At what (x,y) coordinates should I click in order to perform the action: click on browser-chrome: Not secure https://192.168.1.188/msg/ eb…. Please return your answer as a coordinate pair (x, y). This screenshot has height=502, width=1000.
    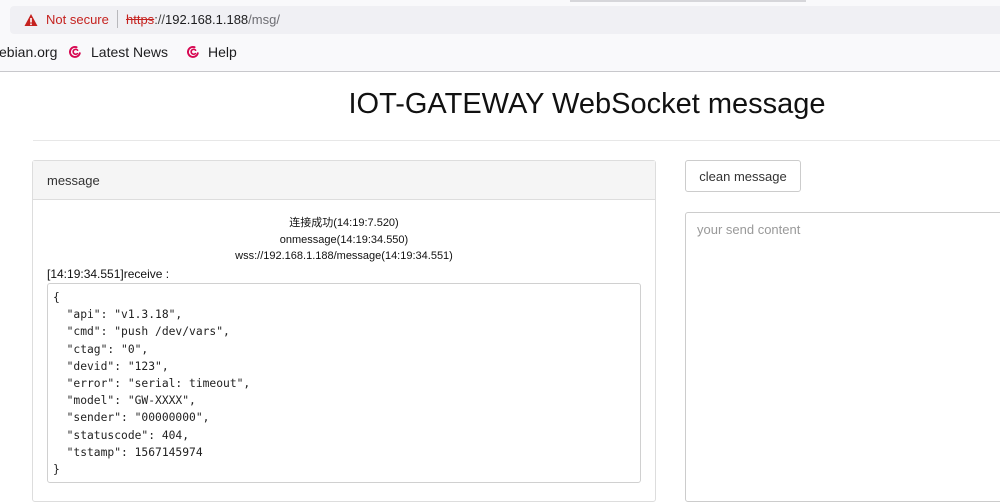
    Looking at the image, I should click on (500, 36).